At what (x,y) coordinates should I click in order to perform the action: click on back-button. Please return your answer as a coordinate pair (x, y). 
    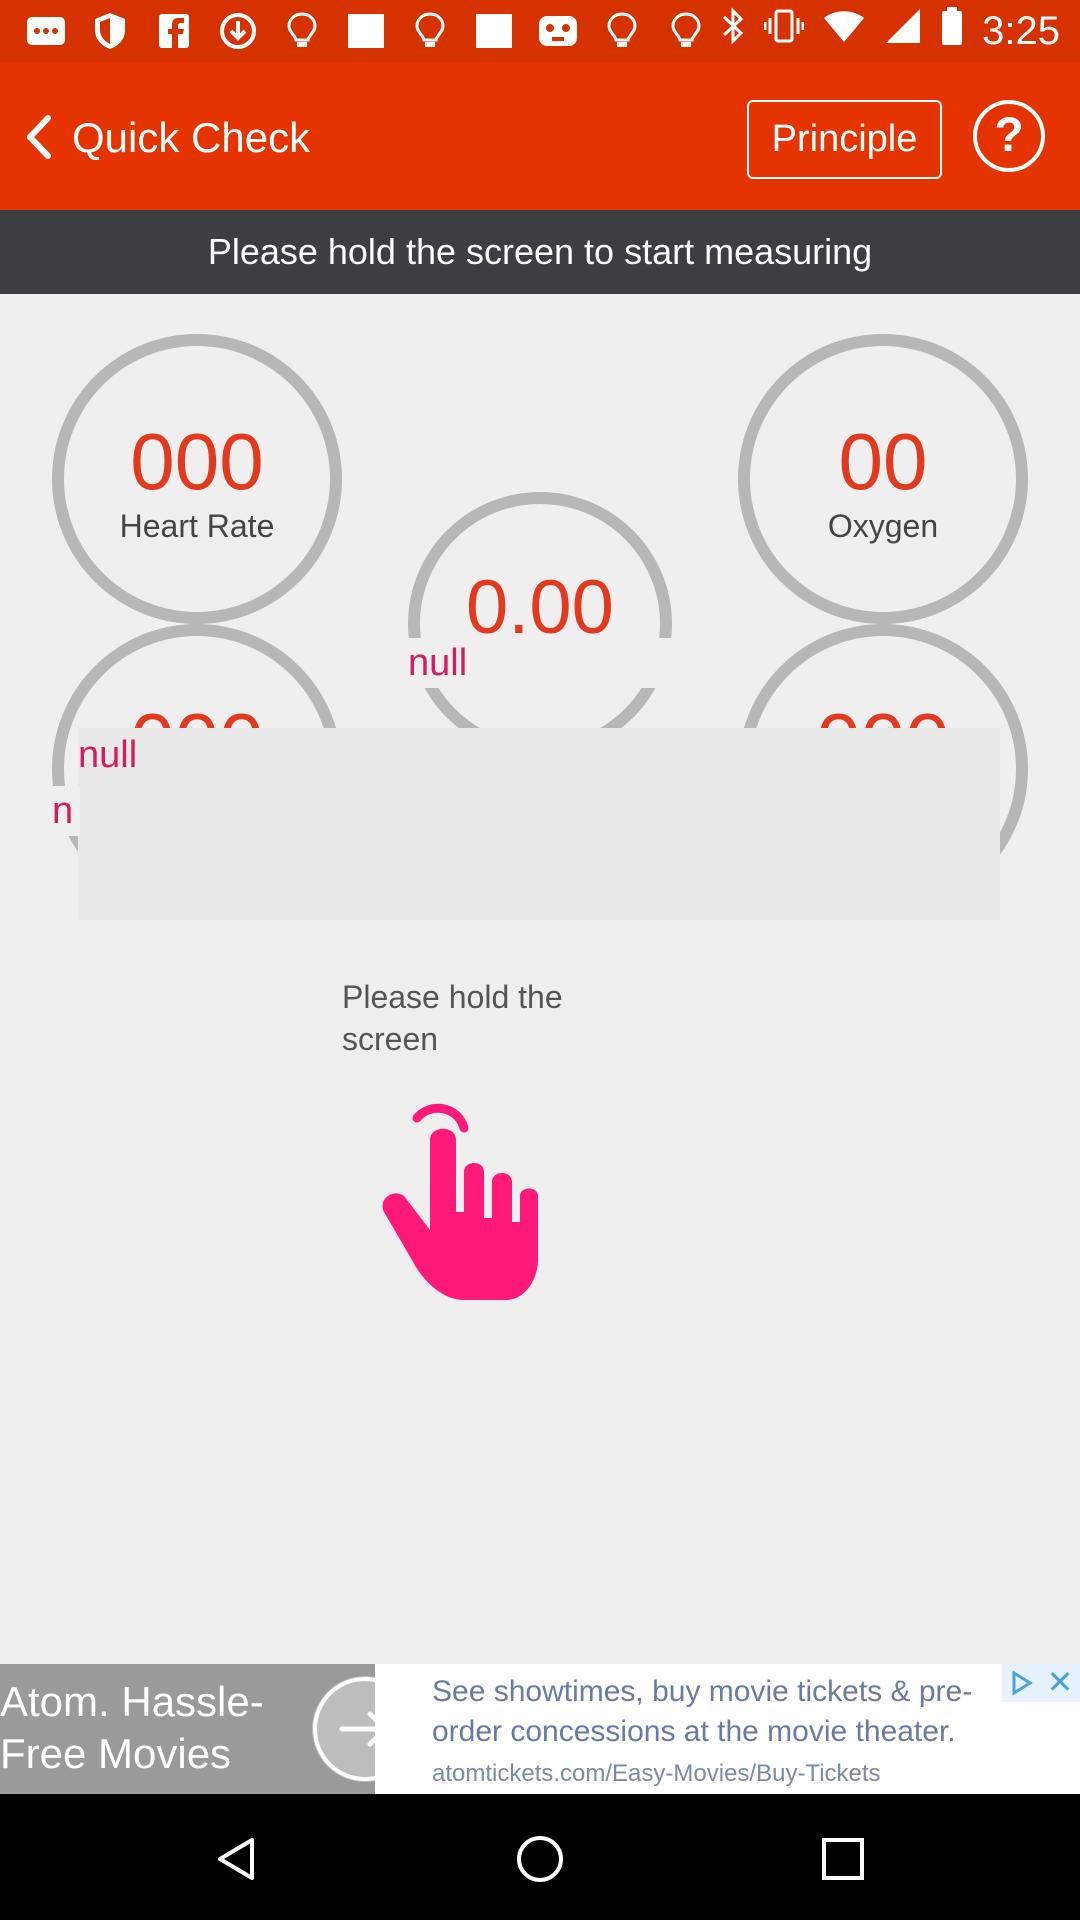
    Looking at the image, I should click on (40, 137).